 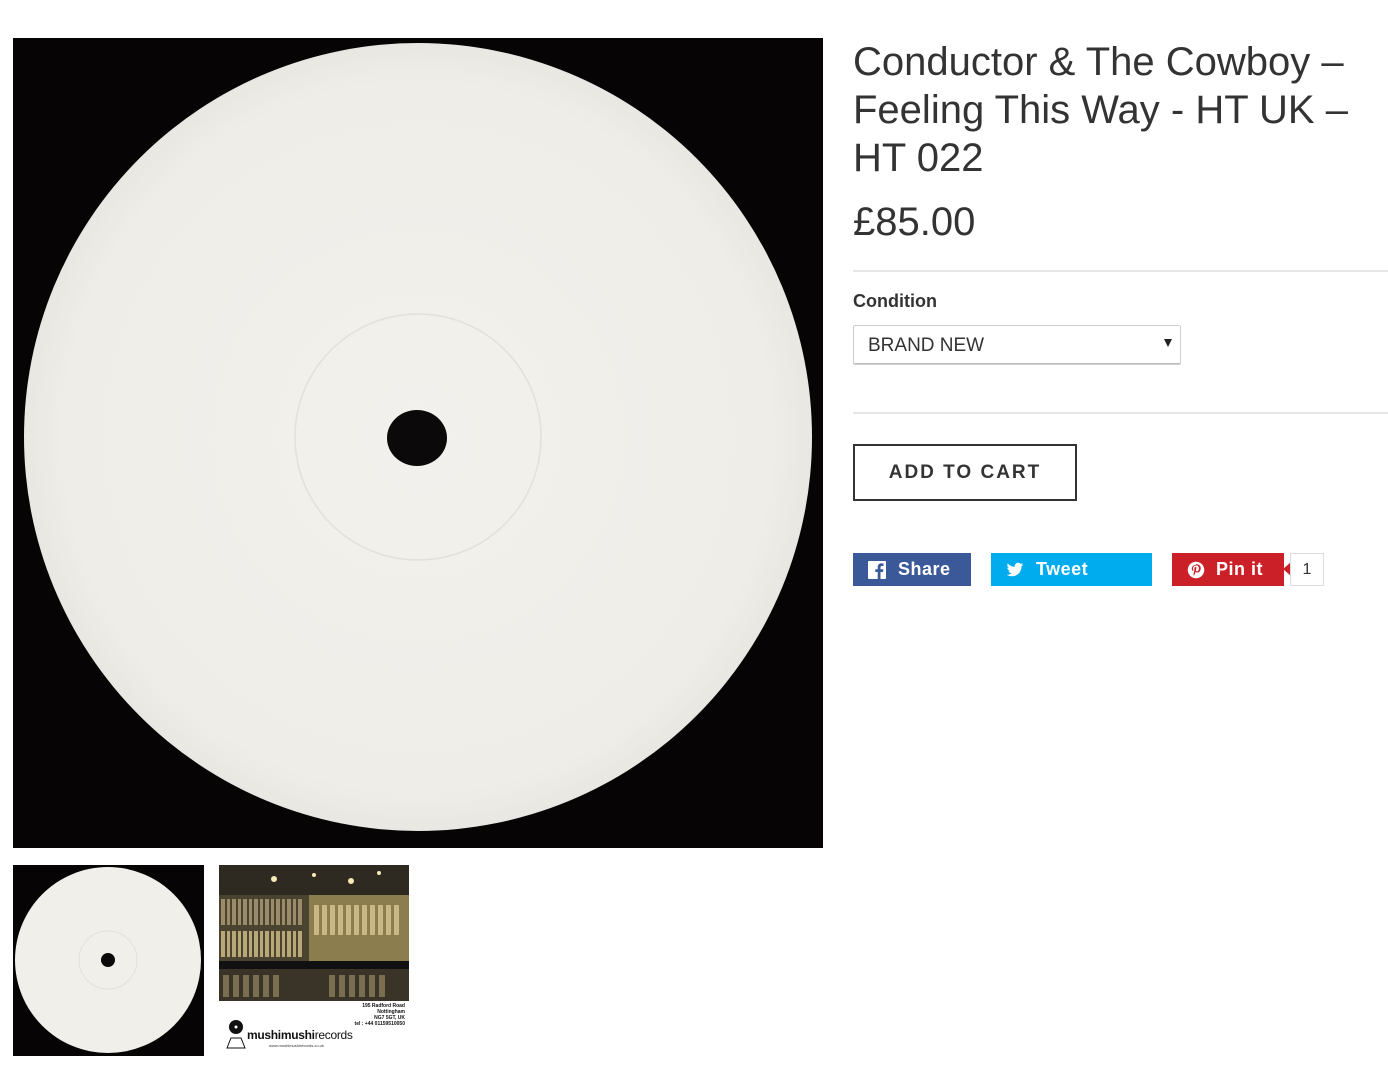 I want to click on shop-website: www.mushimushirecords.co.uk, so click(x=296, y=1045).